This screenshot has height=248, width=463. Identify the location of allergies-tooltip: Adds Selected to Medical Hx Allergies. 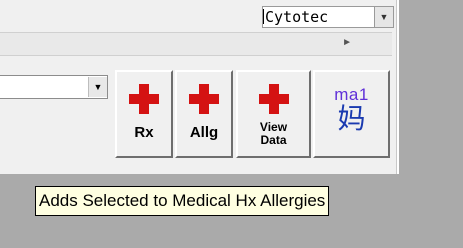
(182, 201).